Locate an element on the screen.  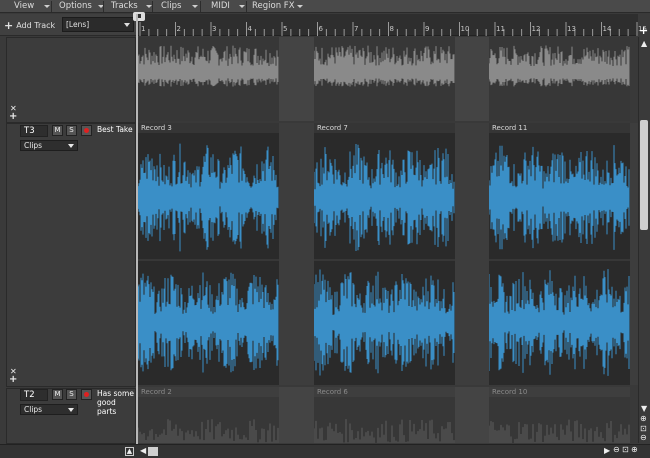
scroll-down-icon: ▼ is located at coordinates (644, 409).